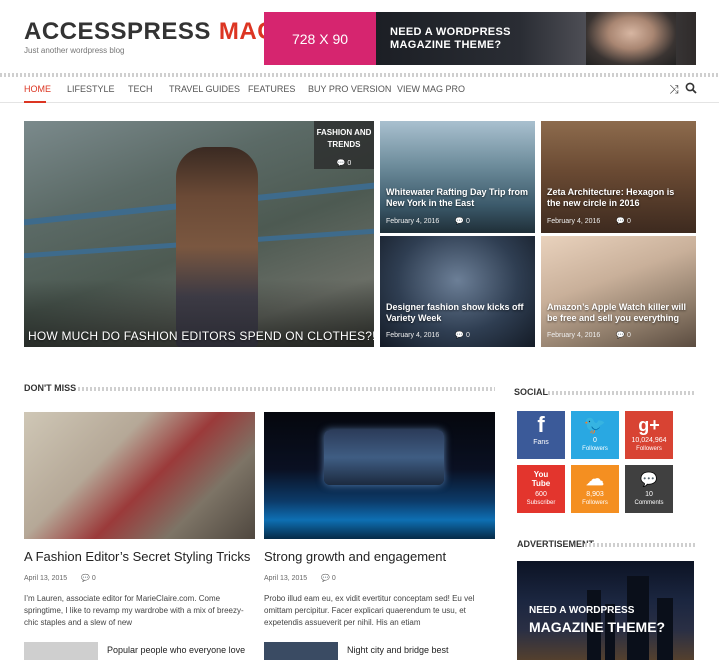 The width and height of the screenshot is (719, 660). What do you see at coordinates (344, 139) in the screenshot?
I see `category-label: FASHION AND TRENDS` at bounding box center [344, 139].